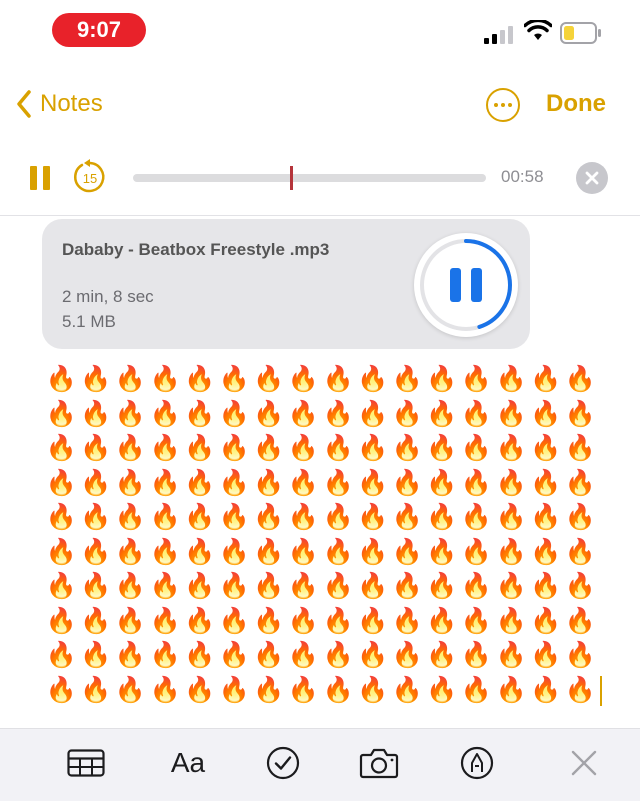 Image resolution: width=640 pixels, height=801 pixels. I want to click on markup-pen-icon, so click(477, 763).